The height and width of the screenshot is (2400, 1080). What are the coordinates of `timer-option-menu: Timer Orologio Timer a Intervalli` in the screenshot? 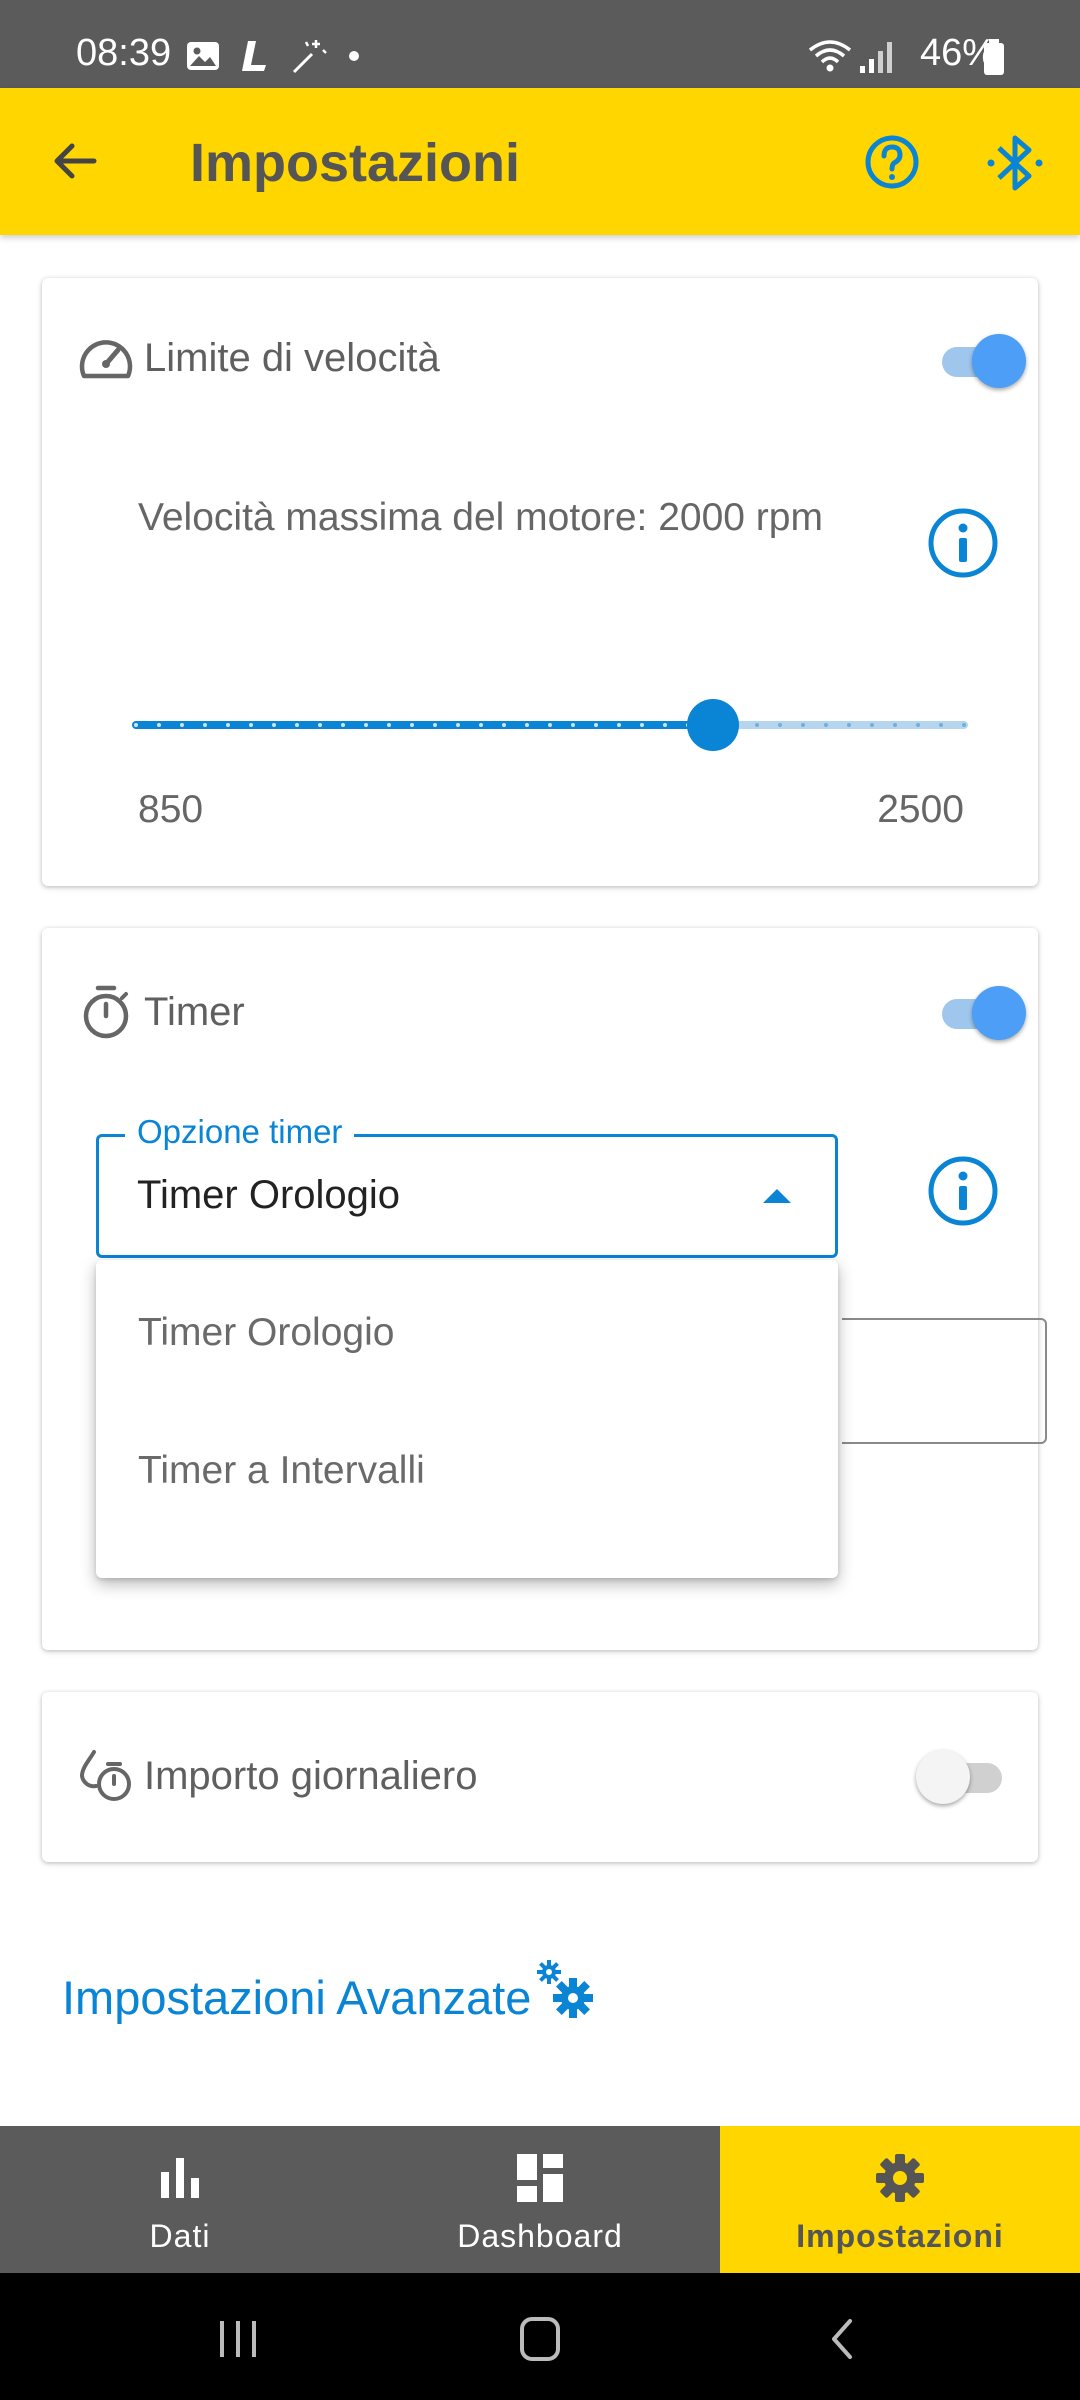 It's located at (467, 1419).